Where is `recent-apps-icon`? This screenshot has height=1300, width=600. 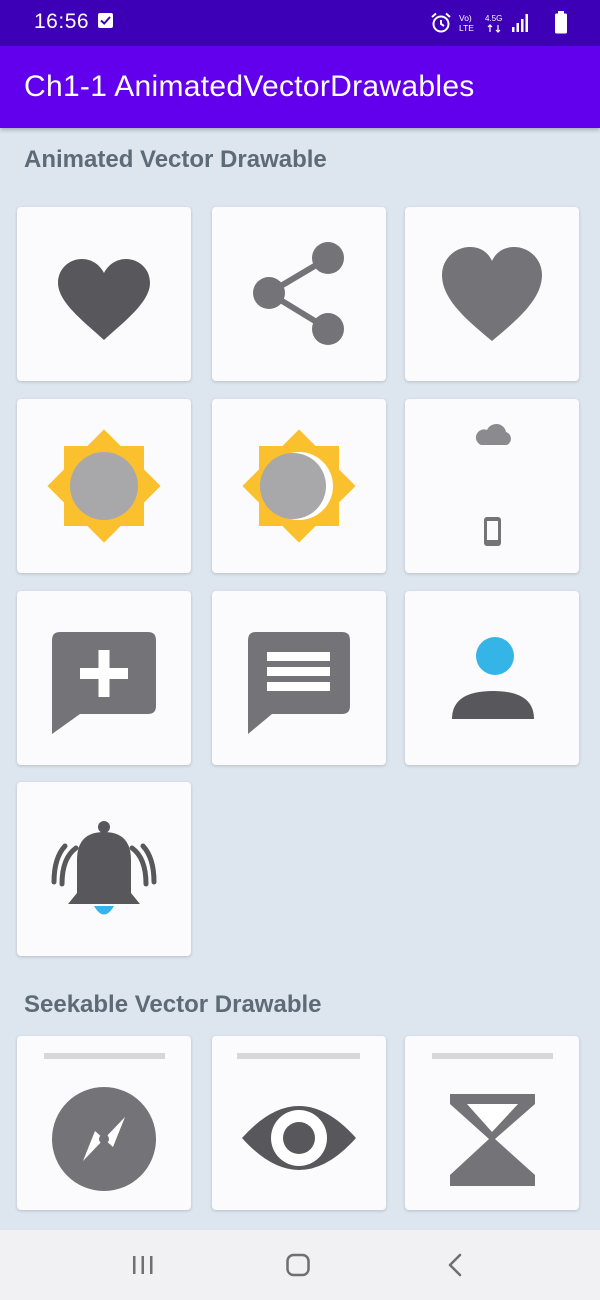
recent-apps-icon is located at coordinates (143, 1265).